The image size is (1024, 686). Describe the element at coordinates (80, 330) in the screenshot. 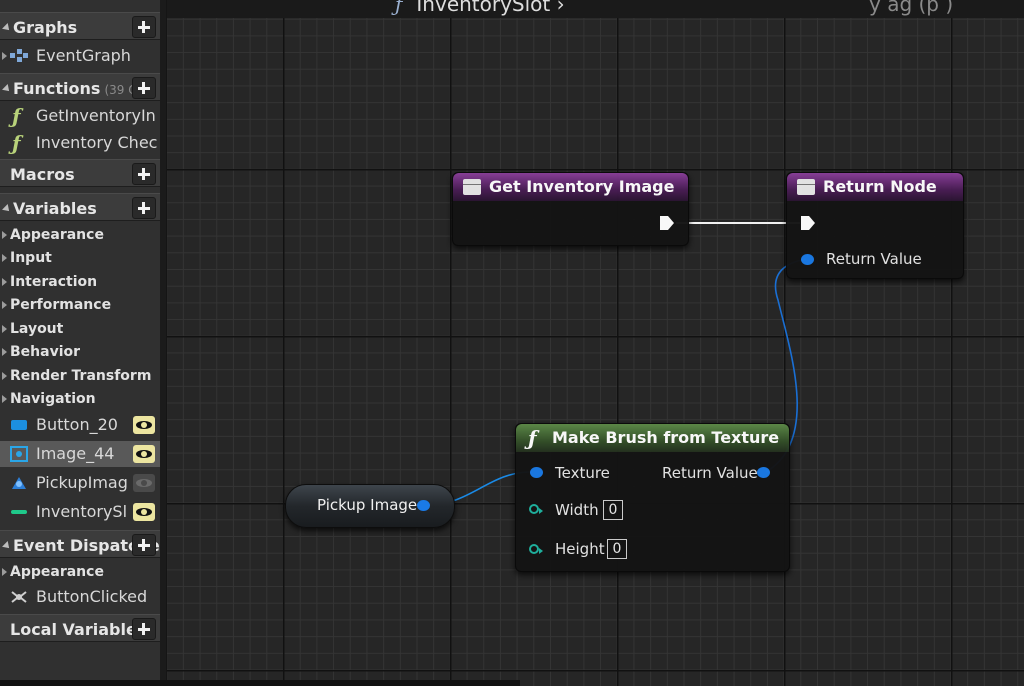

I see `category-layout: Layout` at that location.